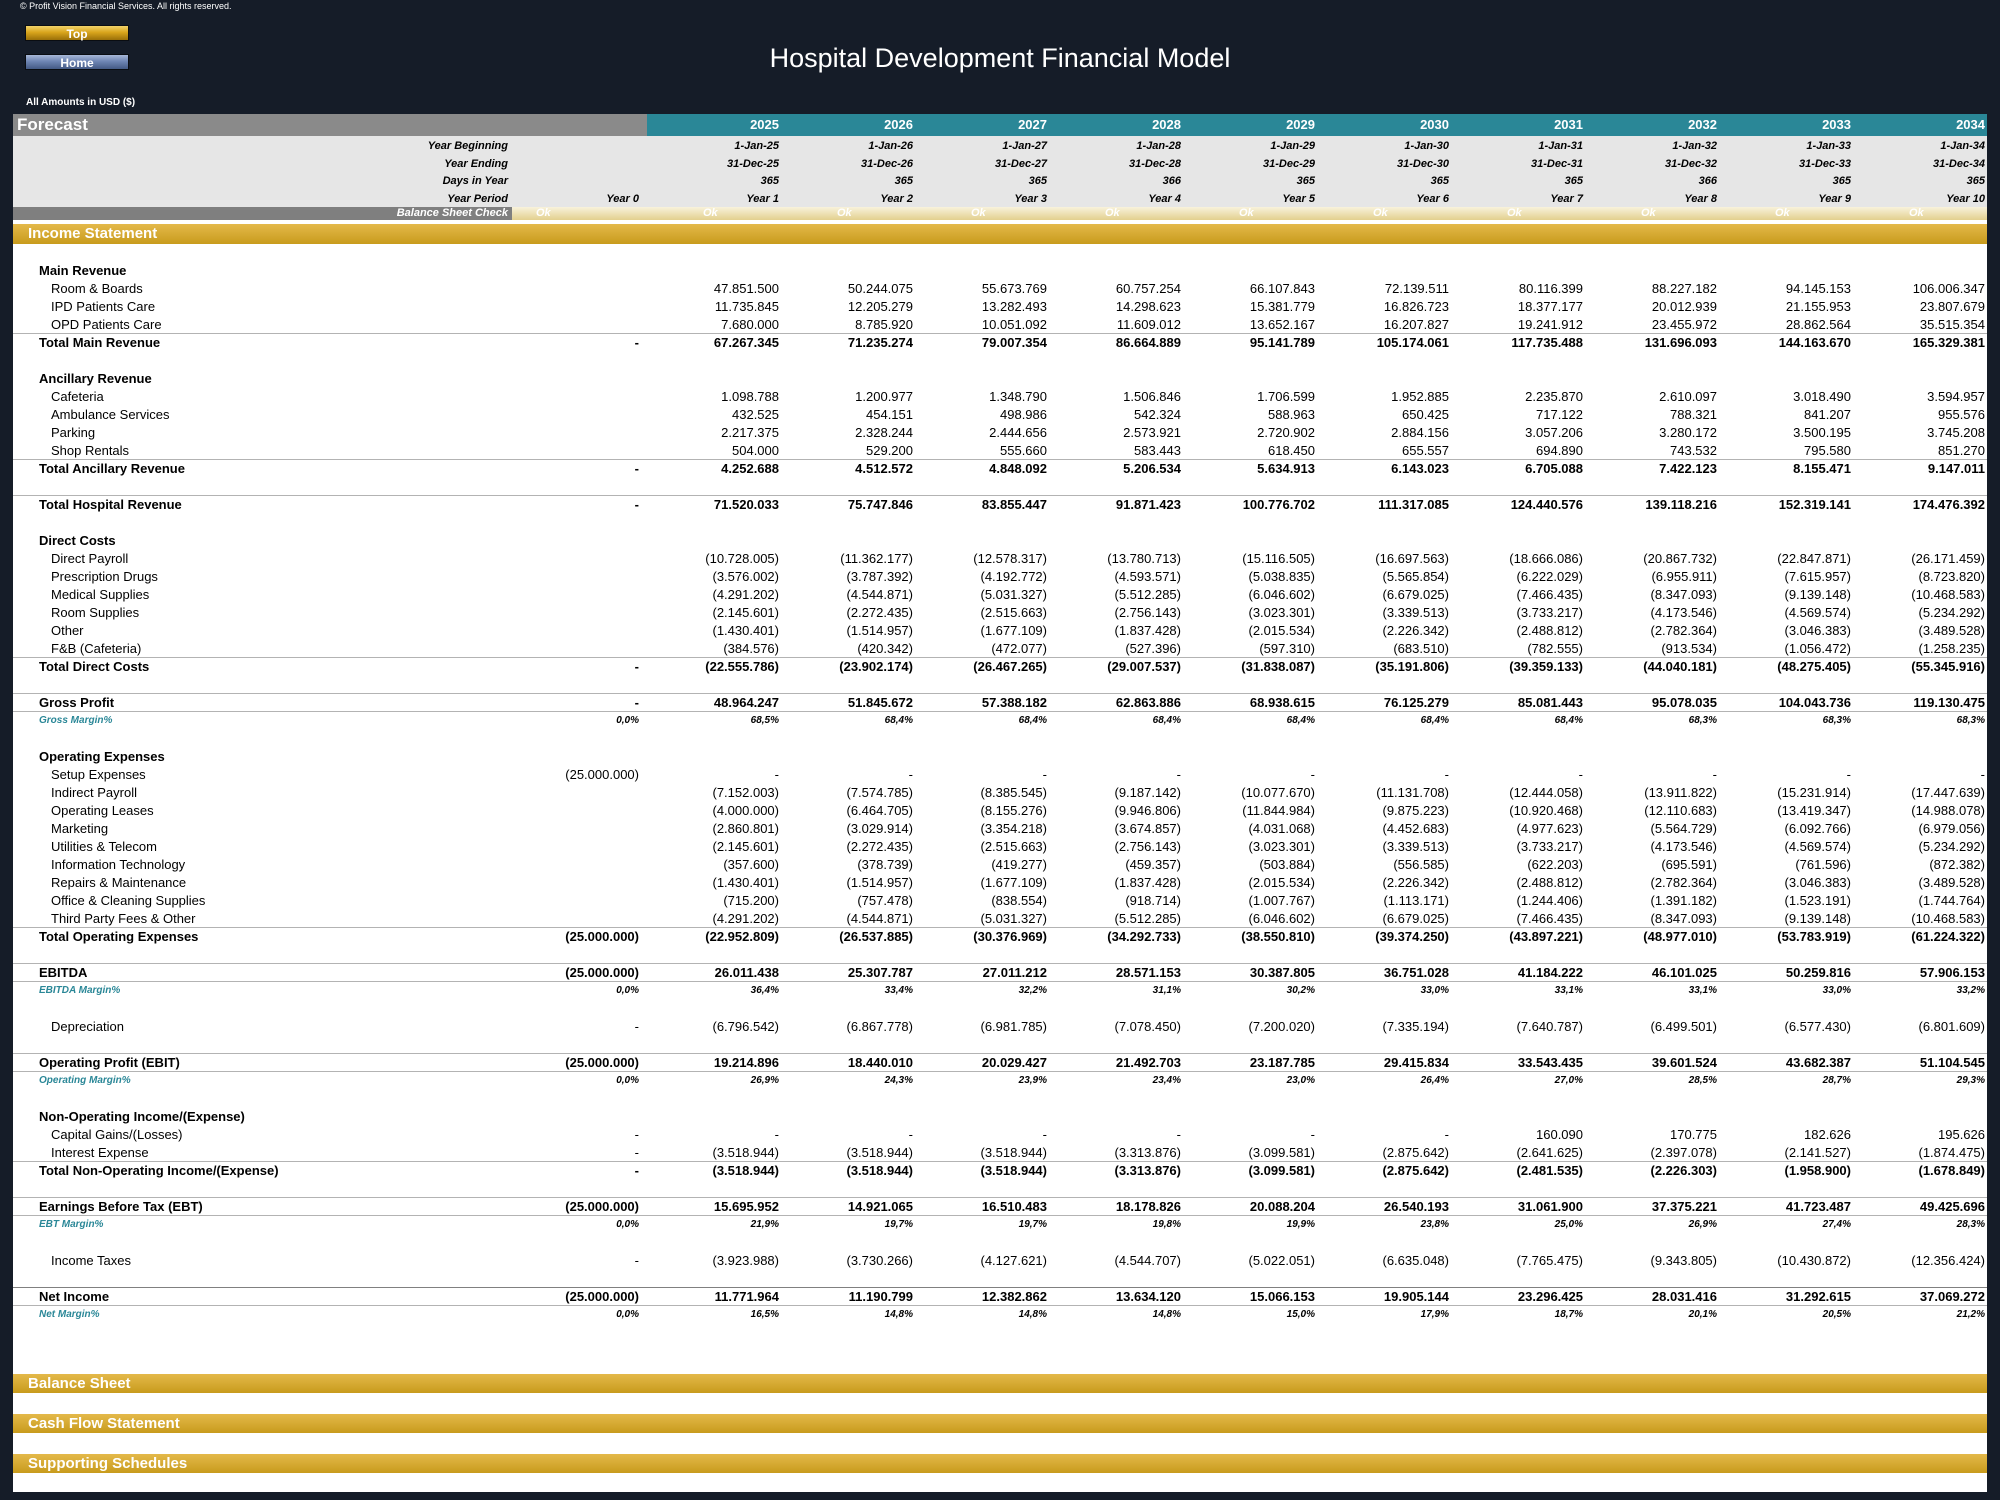 This screenshot has width=2000, height=1500. I want to click on value-cell: (3.046.383), so click(1818, 630).